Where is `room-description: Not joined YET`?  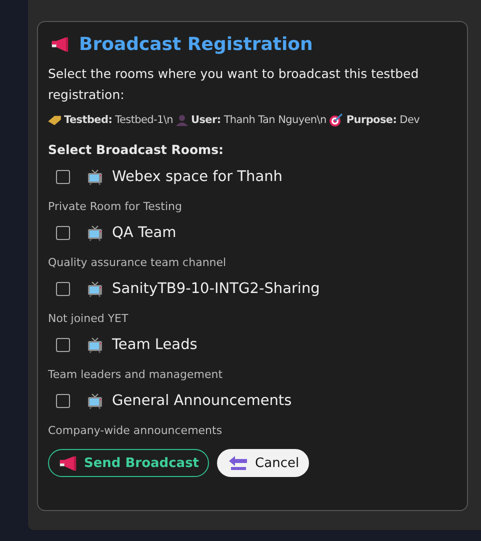
room-description: Not joined YET is located at coordinates (89, 318).